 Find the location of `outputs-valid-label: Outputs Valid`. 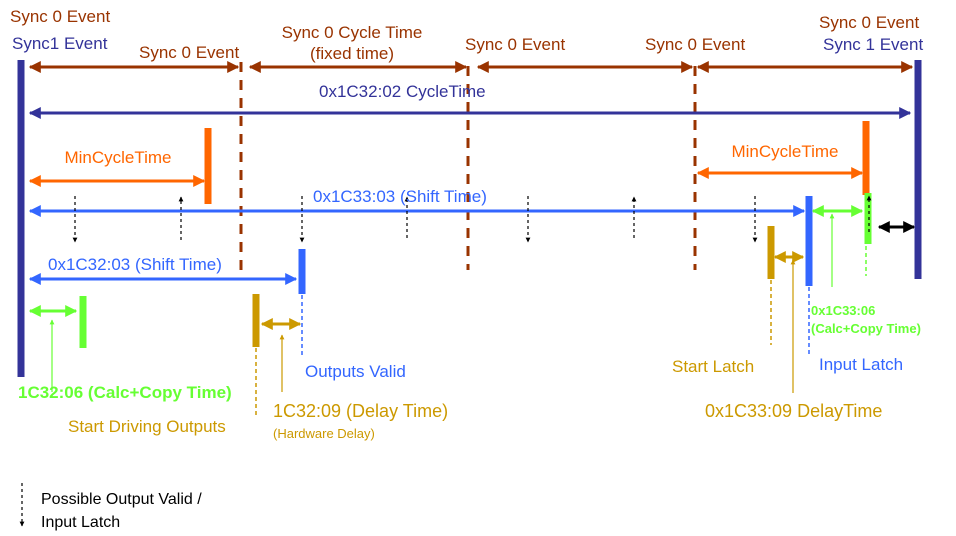

outputs-valid-label: Outputs Valid is located at coordinates (355, 371).